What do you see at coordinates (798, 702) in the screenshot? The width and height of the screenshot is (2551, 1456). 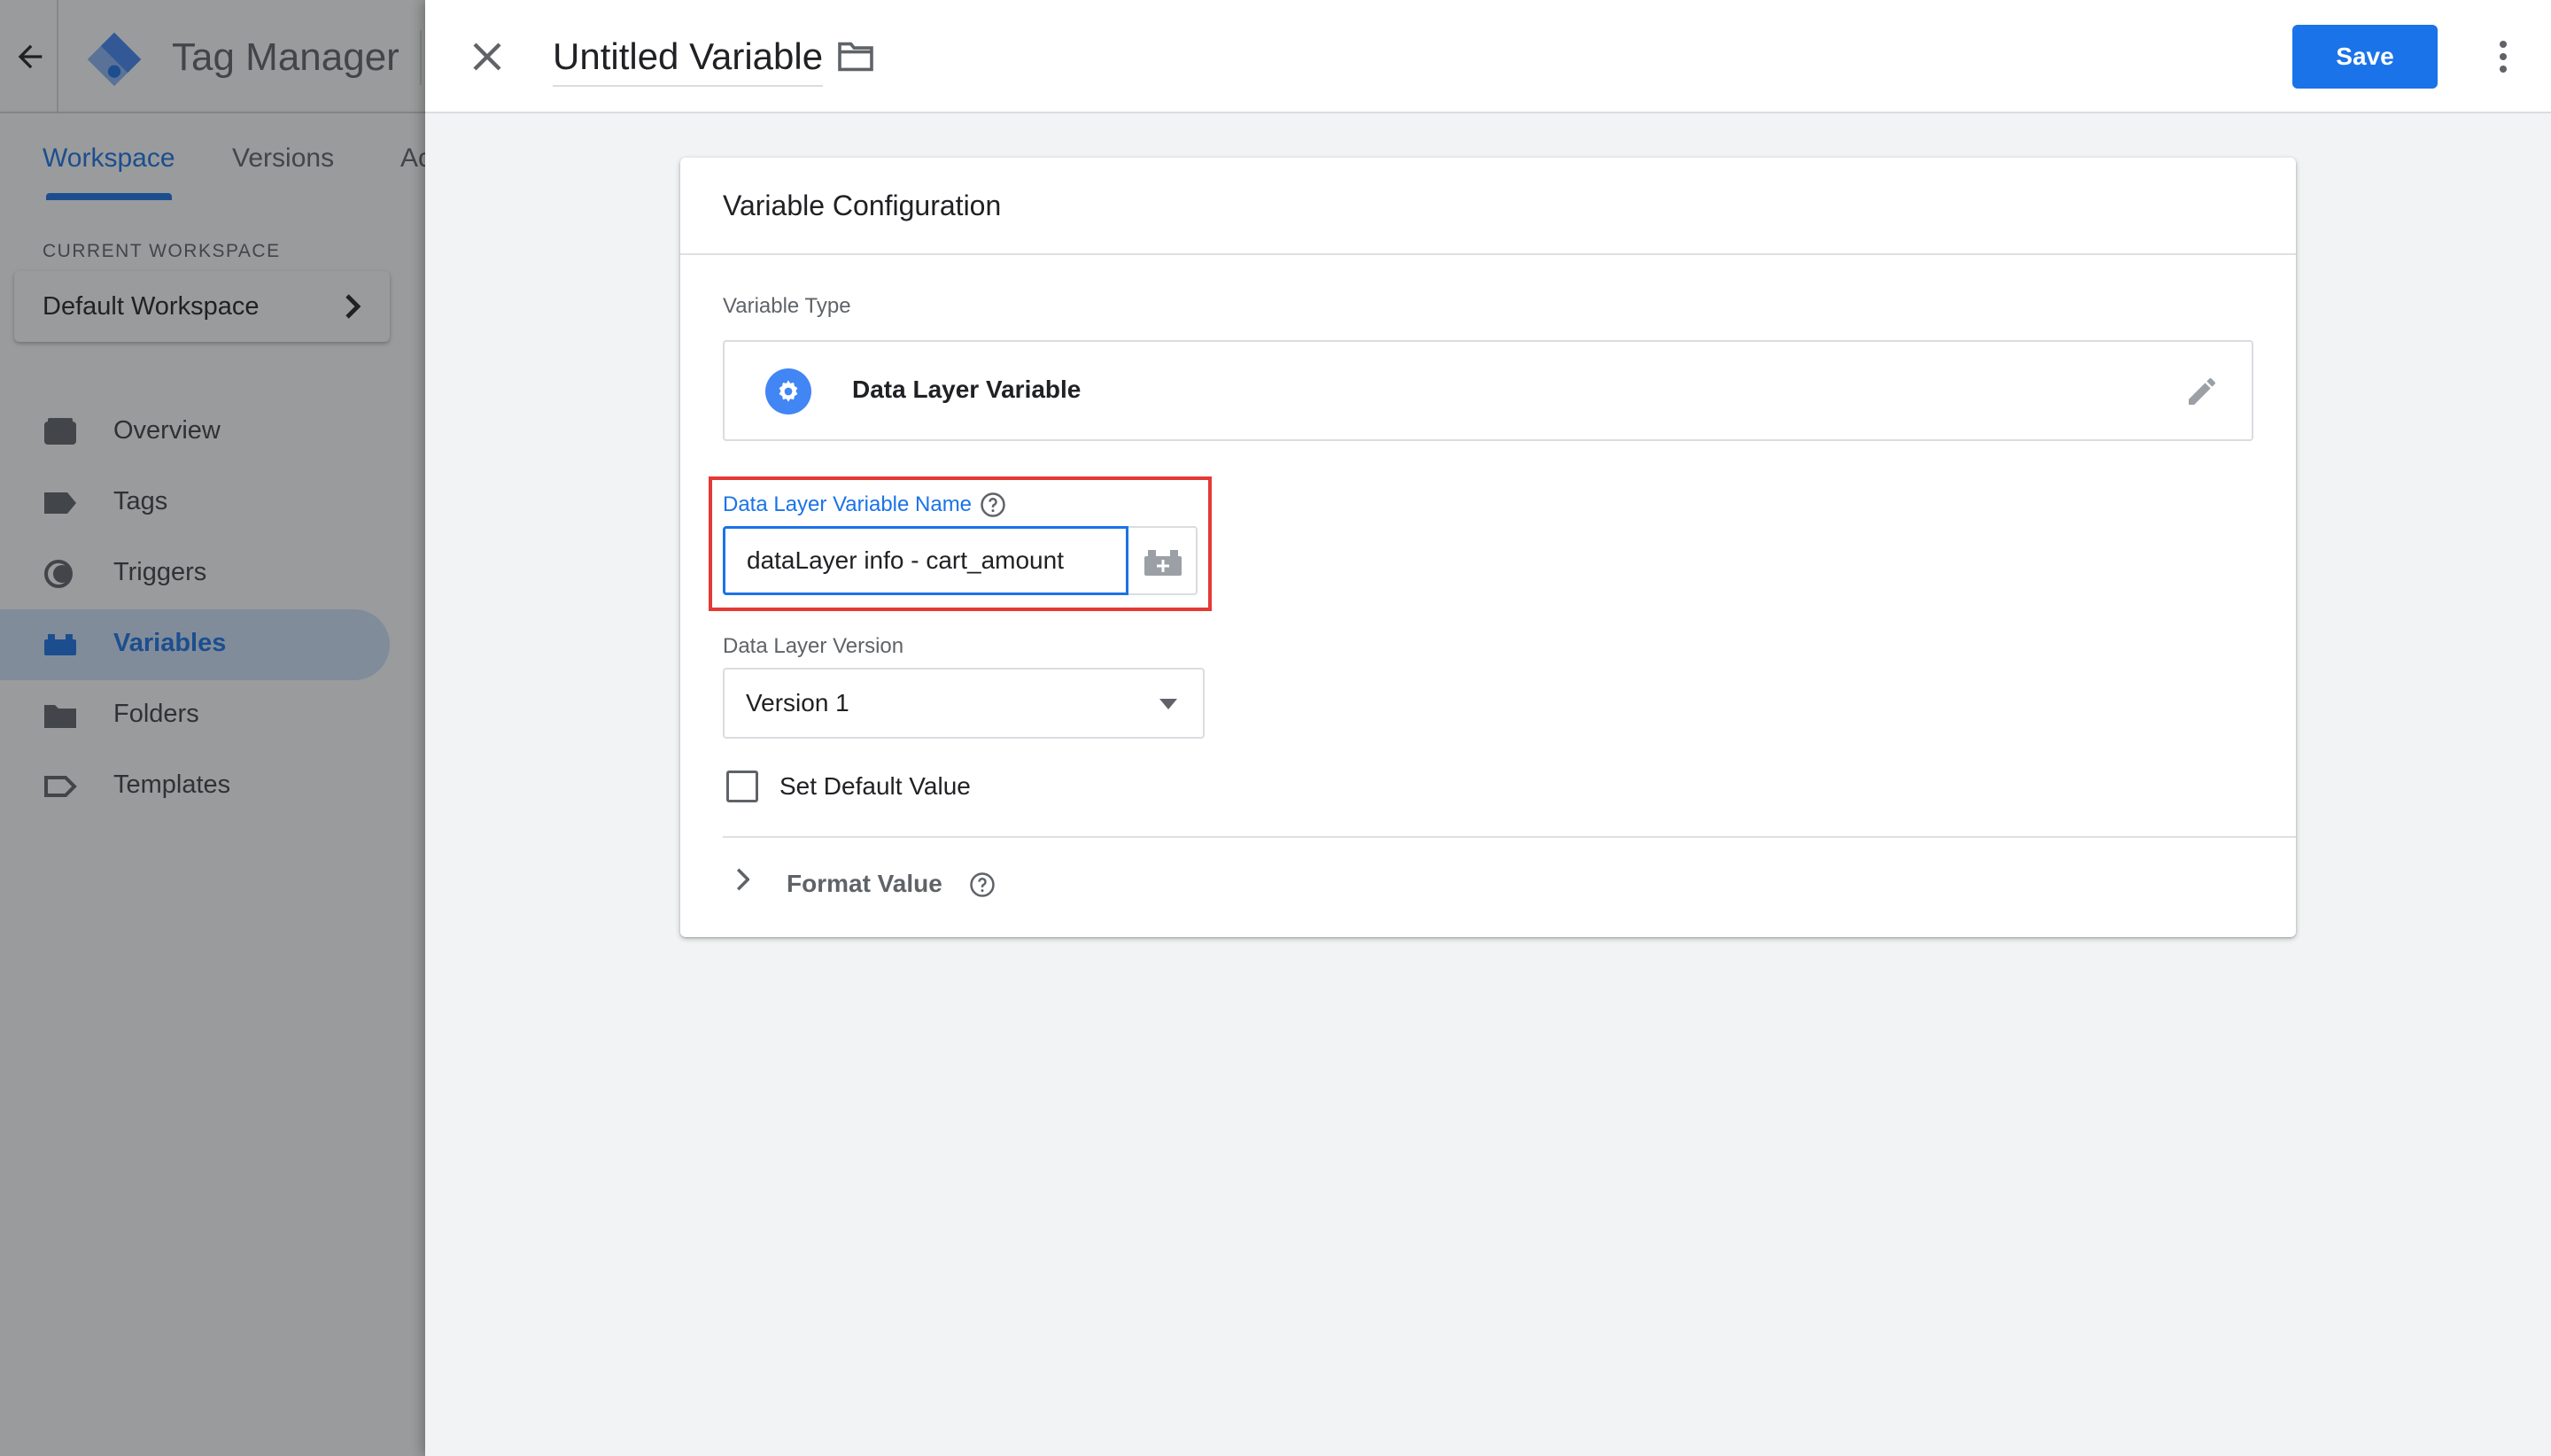 I see `data-layer-version-value: Version 1` at bounding box center [798, 702].